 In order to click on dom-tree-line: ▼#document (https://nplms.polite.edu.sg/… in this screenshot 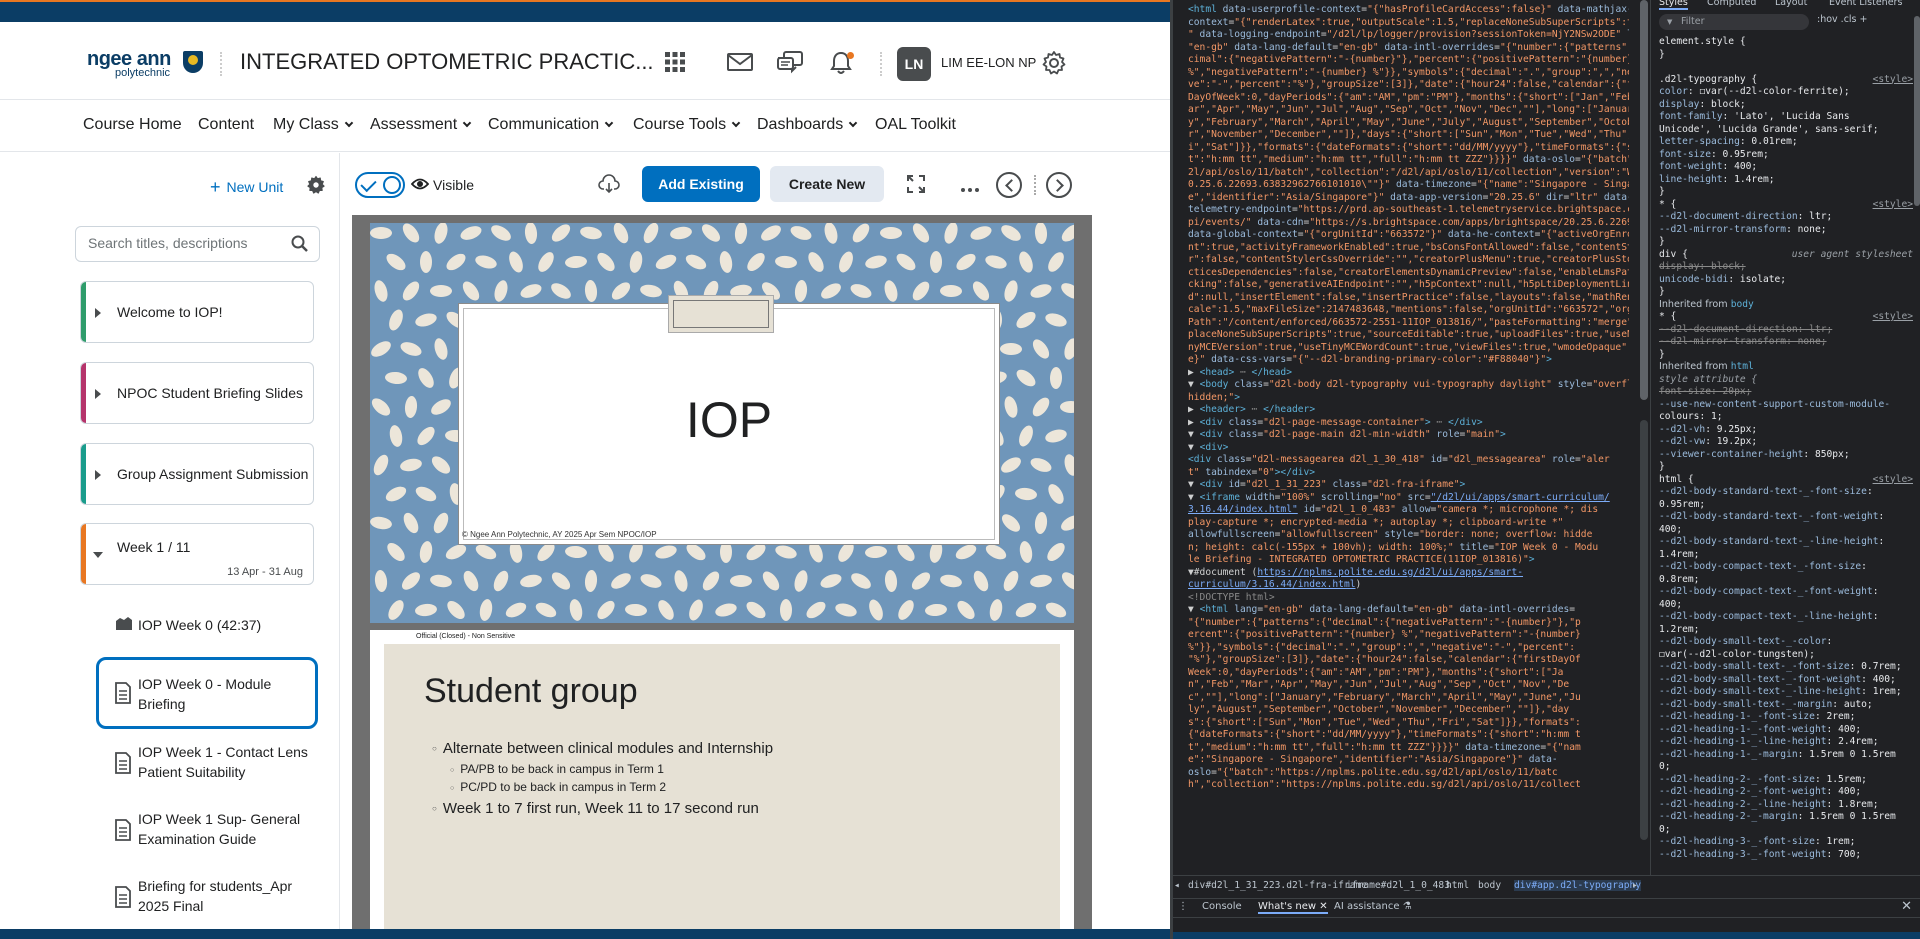, I will do `click(1355, 573)`.